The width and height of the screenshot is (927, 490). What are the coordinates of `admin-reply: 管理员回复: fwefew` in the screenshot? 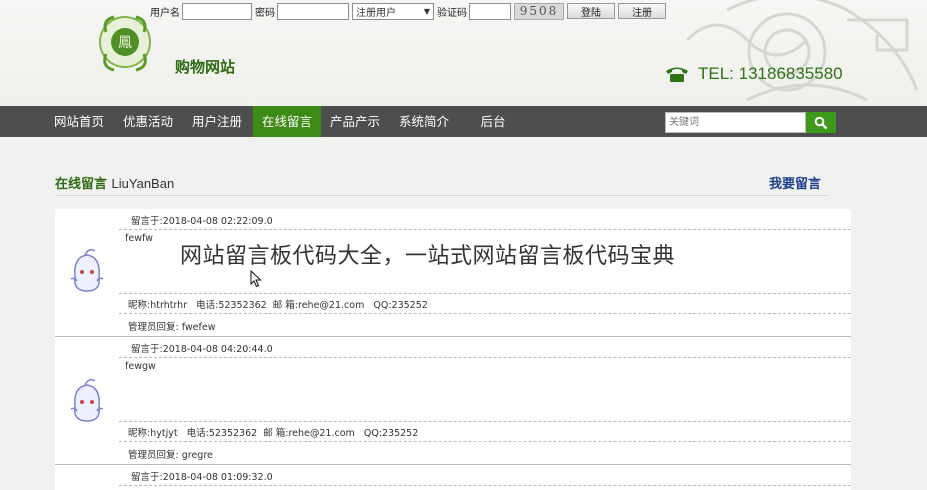 It's located at (172, 326).